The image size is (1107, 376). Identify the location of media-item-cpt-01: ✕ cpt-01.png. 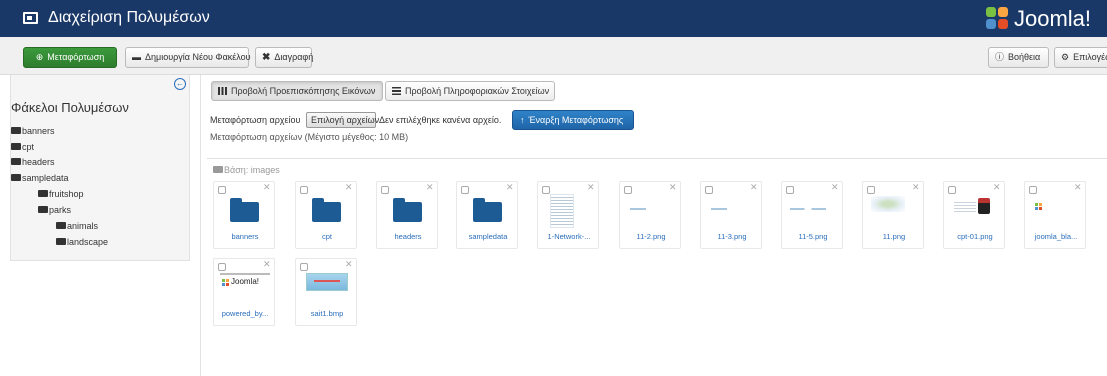
(974, 215).